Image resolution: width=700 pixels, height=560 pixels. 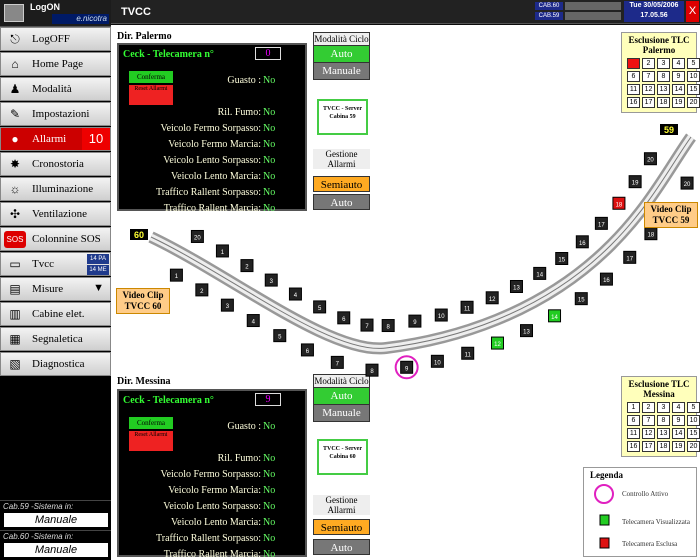 What do you see at coordinates (139, 234) in the screenshot?
I see `camera-60-label: 60` at bounding box center [139, 234].